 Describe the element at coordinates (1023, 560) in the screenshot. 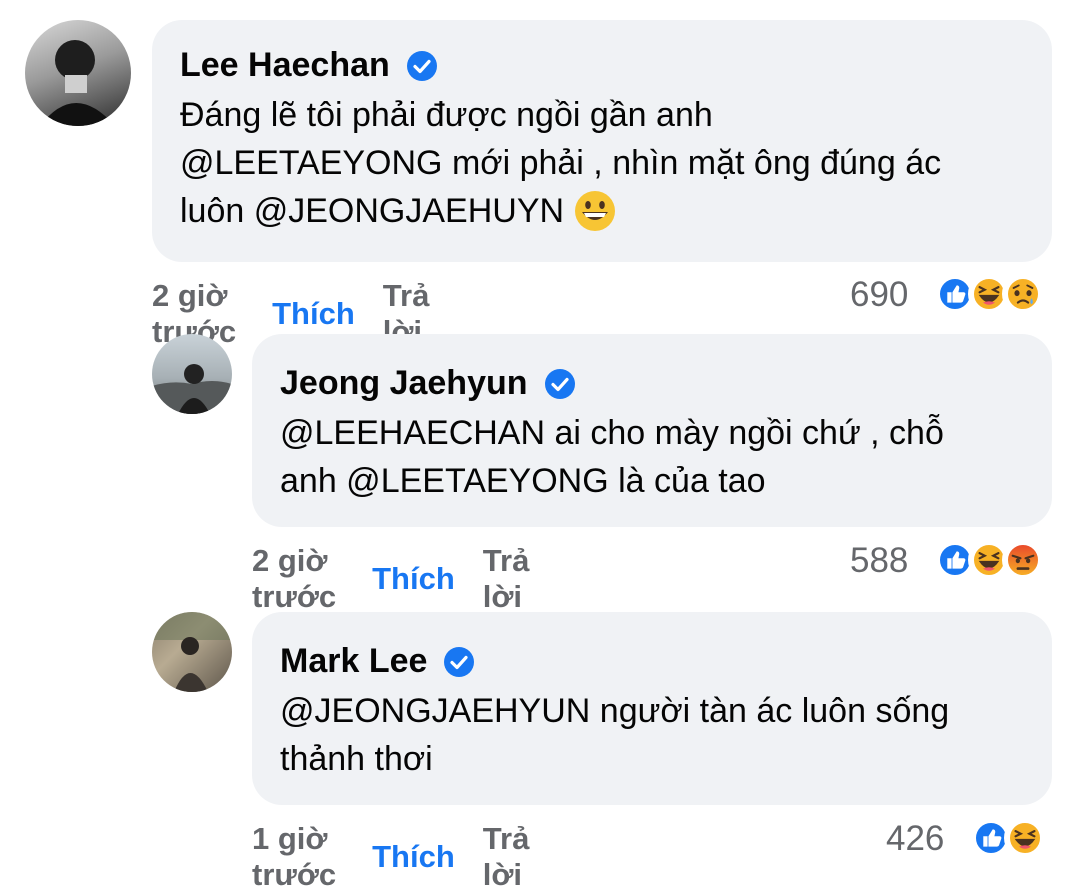

I see `angry-icon` at that location.